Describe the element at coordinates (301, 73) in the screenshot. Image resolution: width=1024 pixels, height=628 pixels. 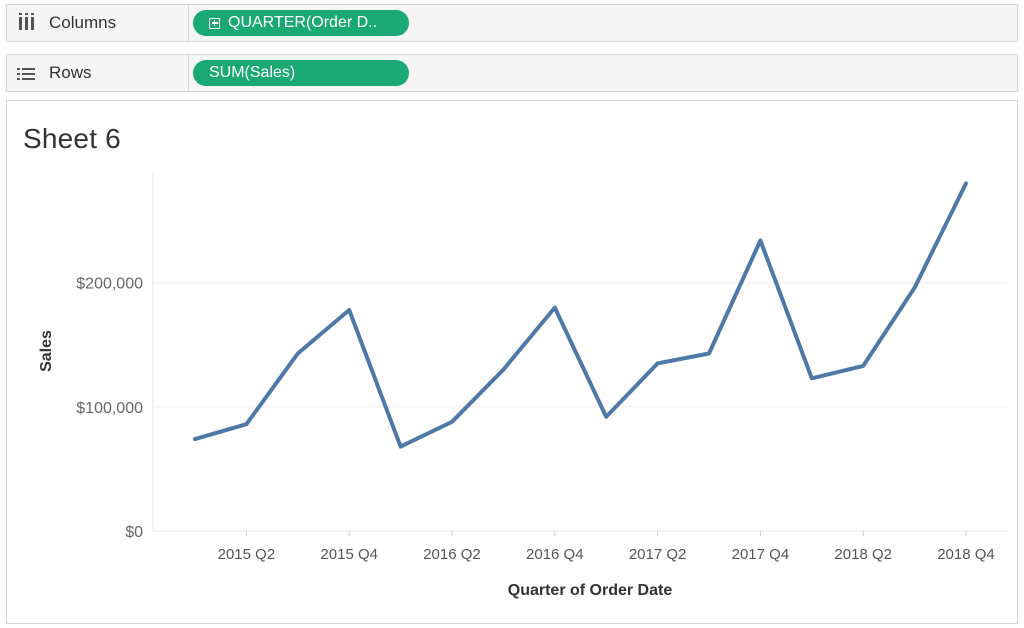
I see `rows-pill-sum-sales: SUM(Sales)` at that location.